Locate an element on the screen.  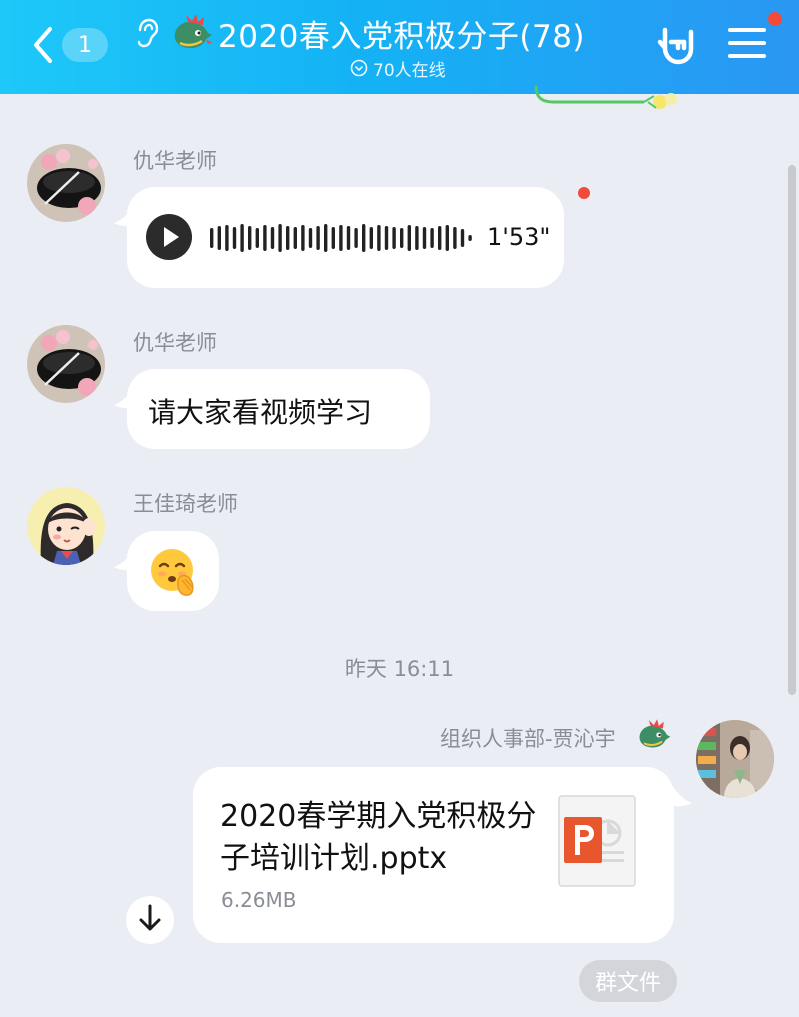
message-text: 请大家看视频学习 is located at coordinates (260, 412).